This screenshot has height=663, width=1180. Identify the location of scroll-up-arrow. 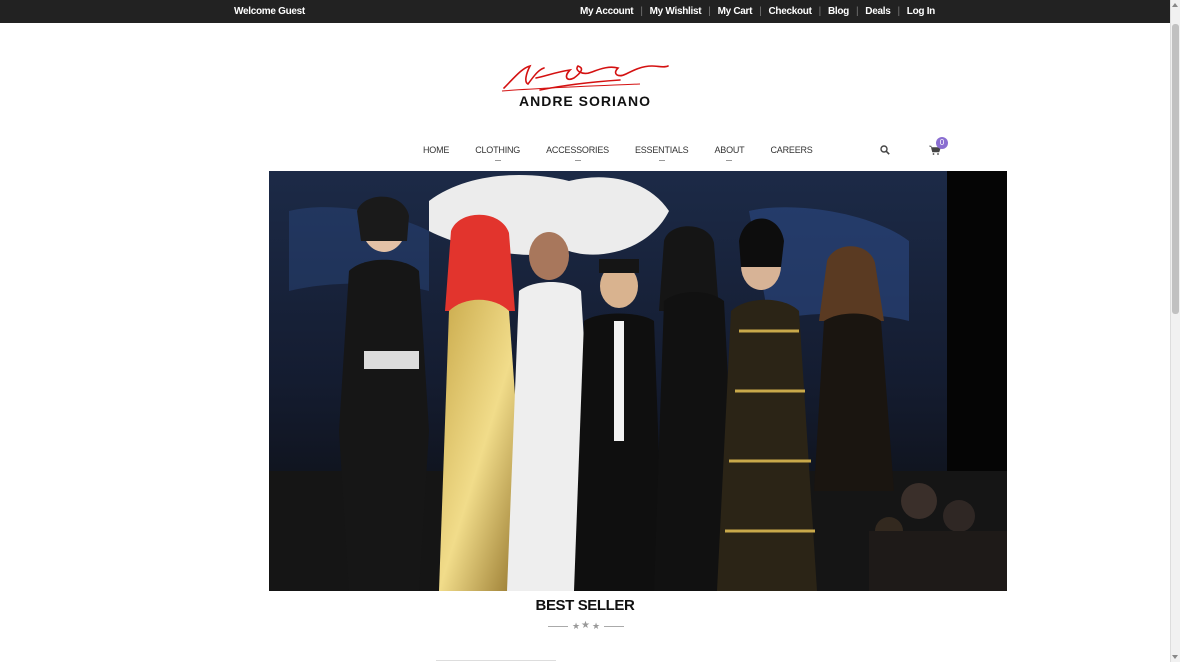
(1175, 5).